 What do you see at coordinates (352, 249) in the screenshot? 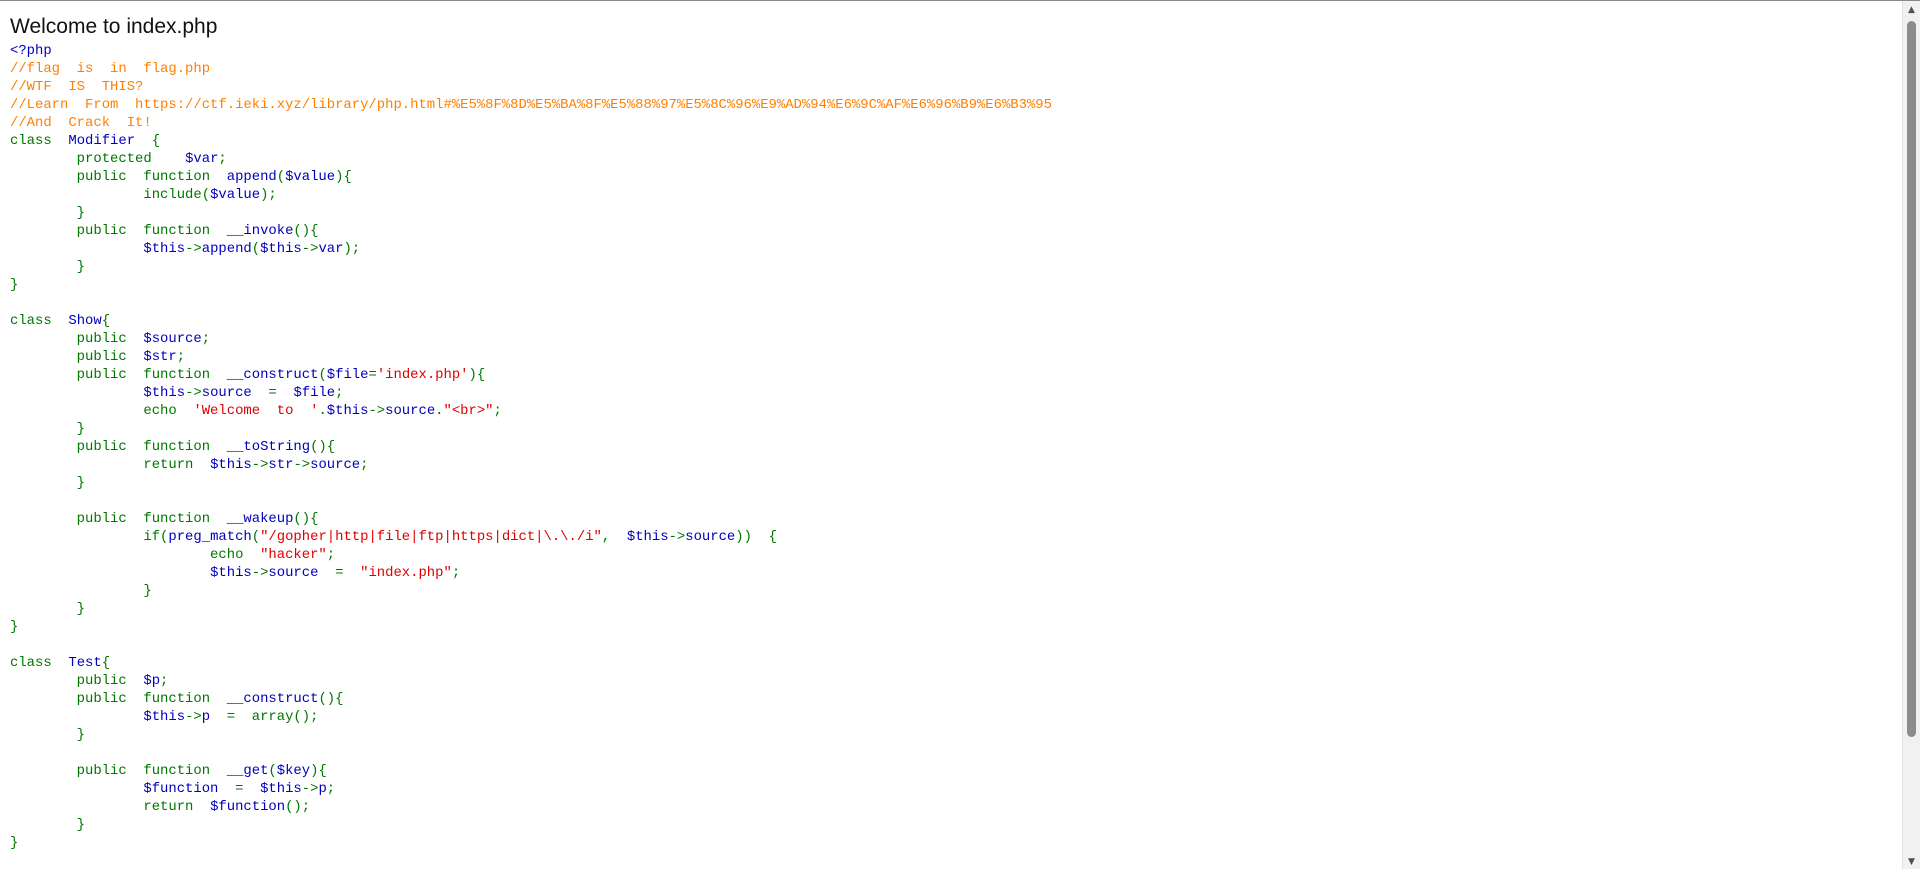
I see `code-token-keyword: );` at bounding box center [352, 249].